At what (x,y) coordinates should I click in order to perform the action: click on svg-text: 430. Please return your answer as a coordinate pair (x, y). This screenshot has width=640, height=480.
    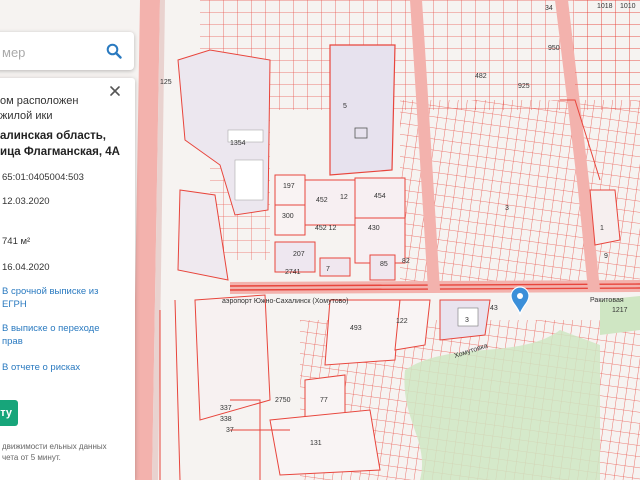
    Looking at the image, I should click on (374, 228).